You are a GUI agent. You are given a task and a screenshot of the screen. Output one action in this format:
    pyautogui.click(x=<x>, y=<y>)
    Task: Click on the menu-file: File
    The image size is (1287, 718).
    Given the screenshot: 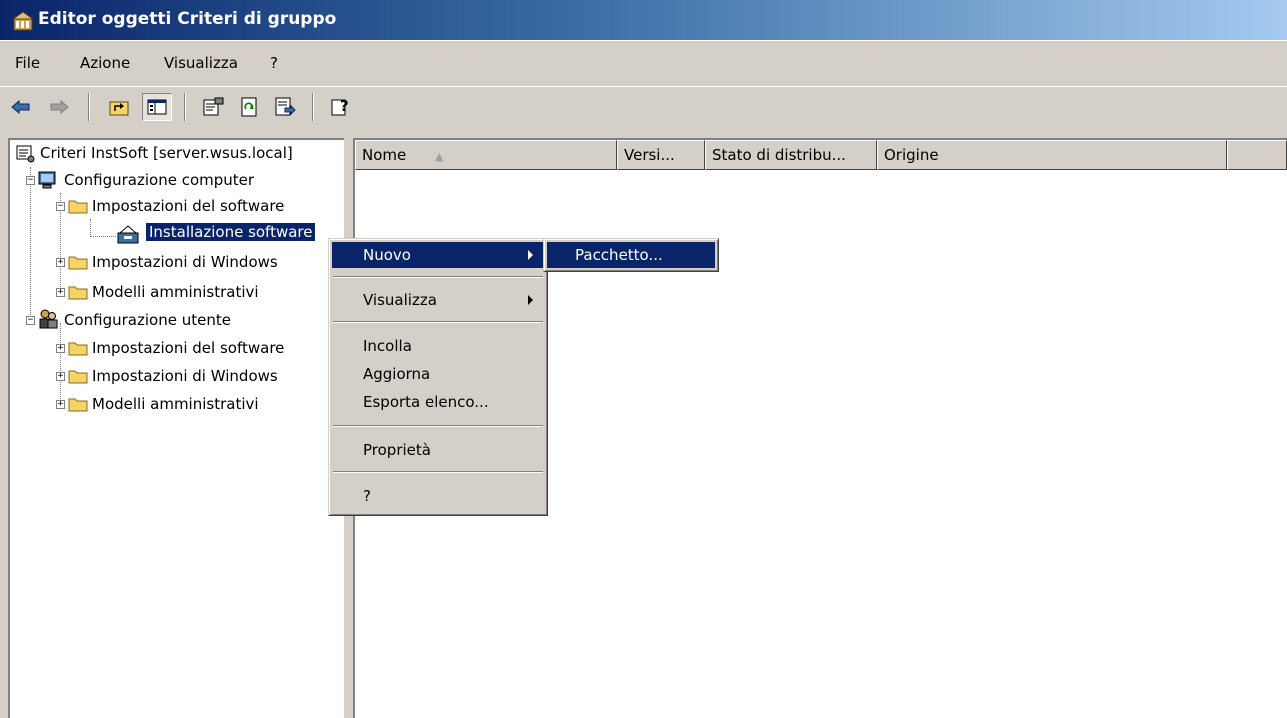 What is the action you would take?
    pyautogui.click(x=27, y=63)
    